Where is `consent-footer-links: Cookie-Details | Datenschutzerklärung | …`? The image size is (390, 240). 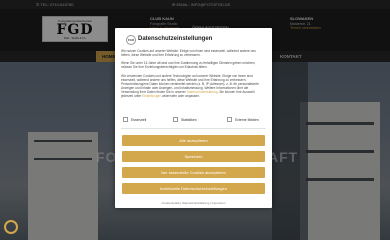 consent-footer-links: Cookie-Details | Datenschutzerklärung | … is located at coordinates (193, 203).